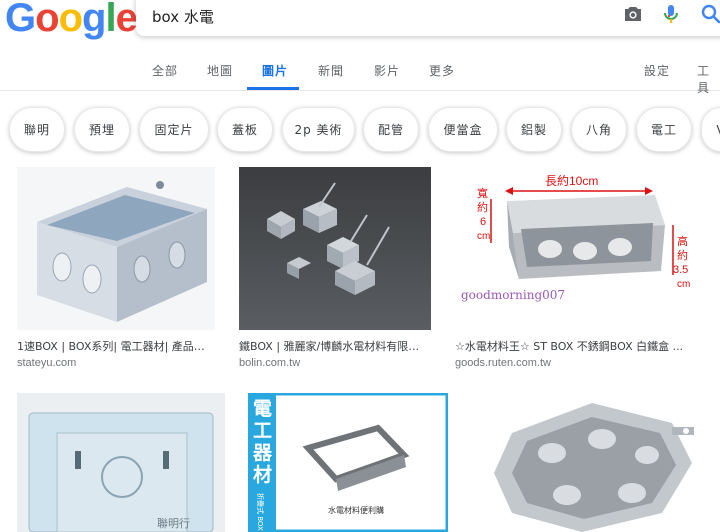 The width and height of the screenshot is (720, 532). I want to click on height-label: 高, so click(682, 241).